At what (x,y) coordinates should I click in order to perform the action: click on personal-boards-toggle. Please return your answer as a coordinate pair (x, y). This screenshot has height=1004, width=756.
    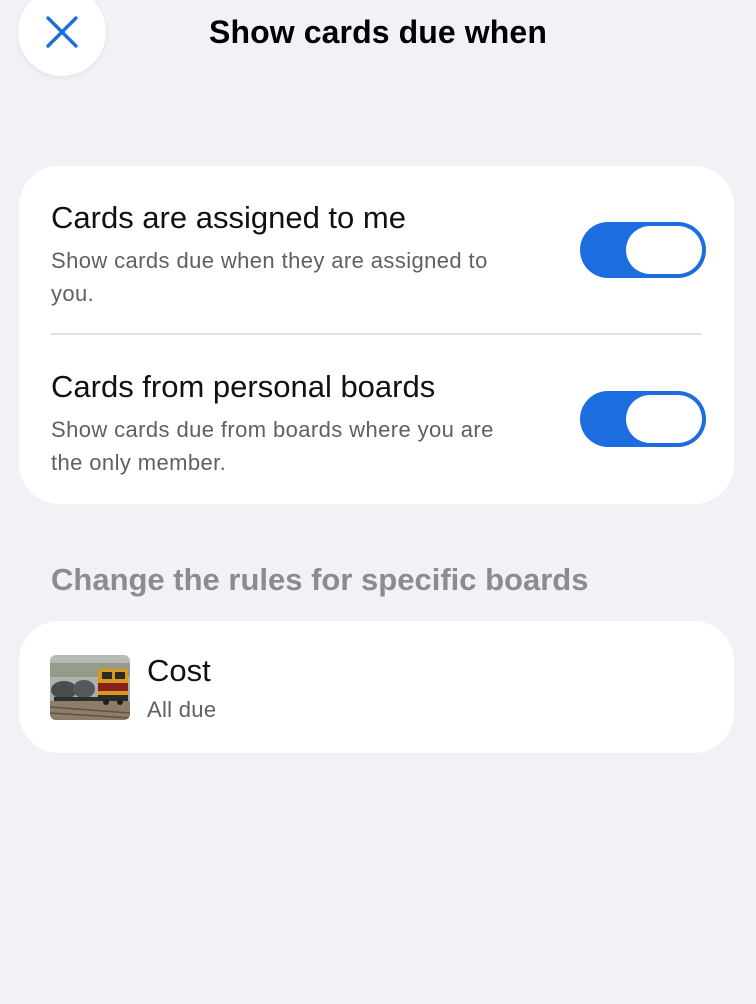
    Looking at the image, I should click on (643, 419).